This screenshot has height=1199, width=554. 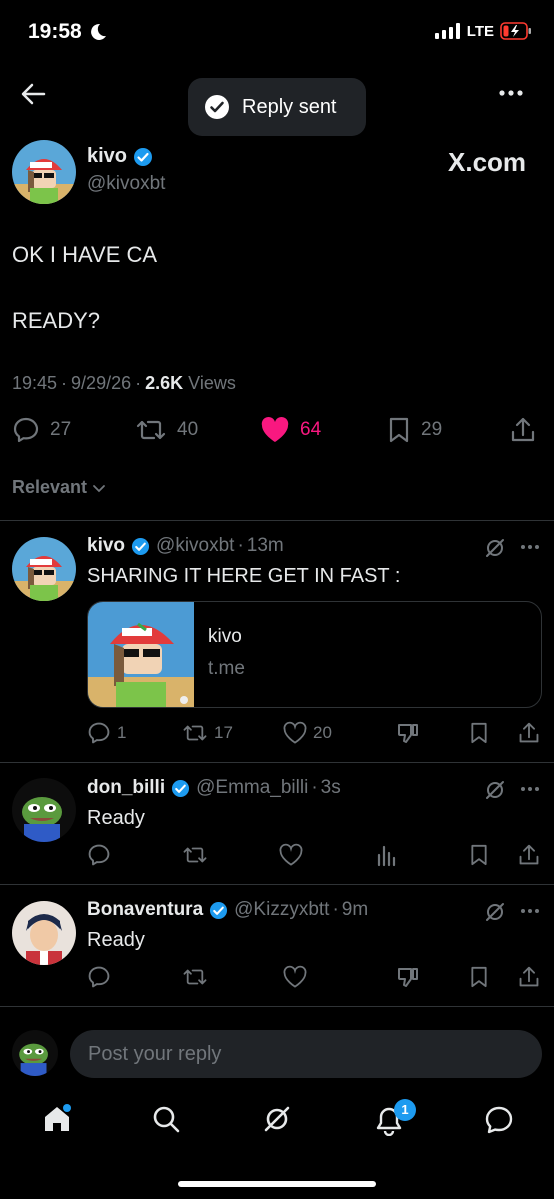 What do you see at coordinates (311, 429) in the screenshot?
I see `like-count: 64` at bounding box center [311, 429].